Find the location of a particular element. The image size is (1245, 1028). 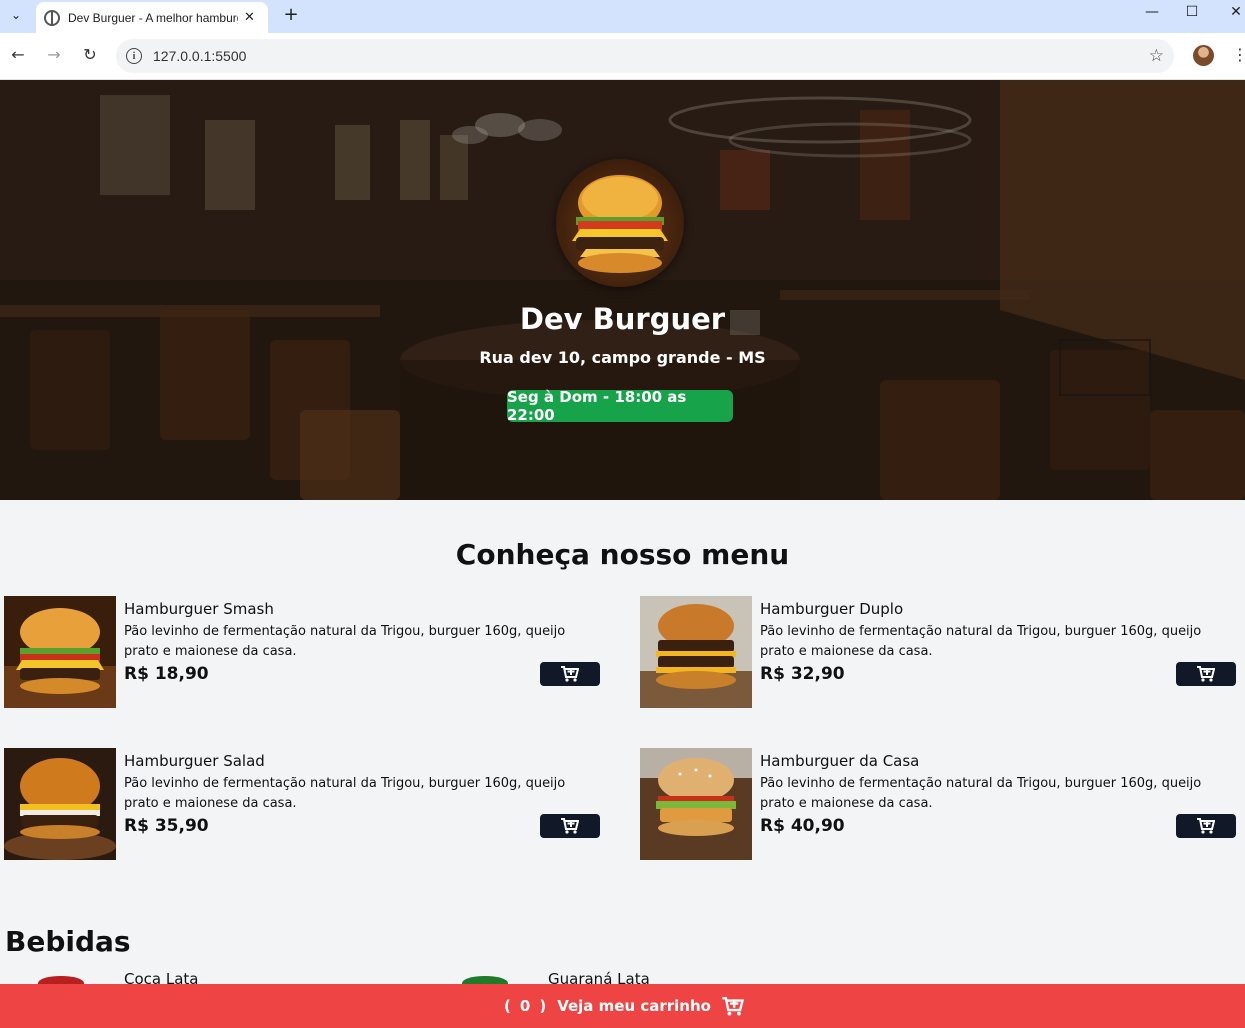

item-price: R$ 18,90 is located at coordinates (166, 674).